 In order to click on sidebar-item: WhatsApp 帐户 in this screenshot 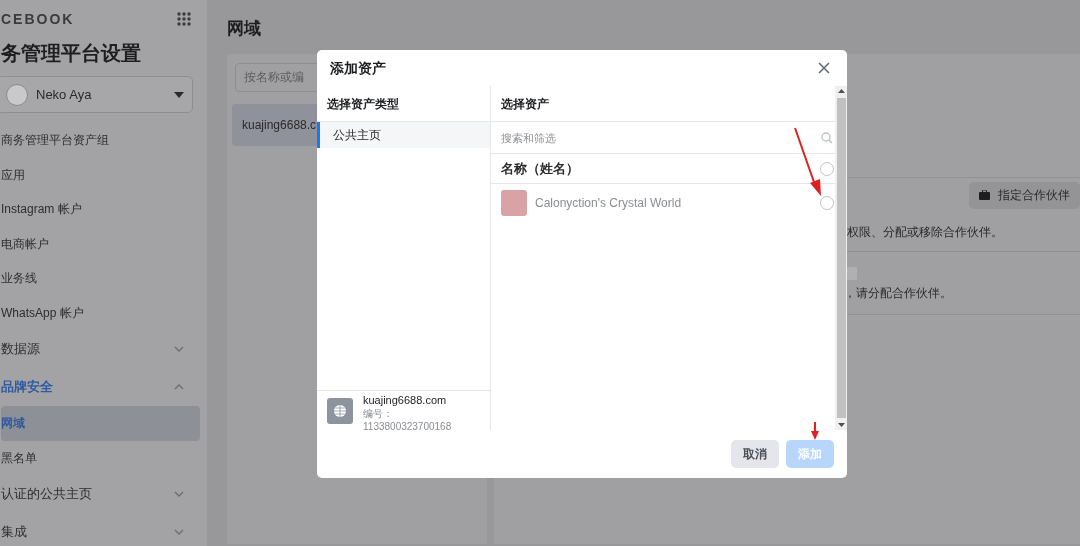, I will do `click(100, 312)`.